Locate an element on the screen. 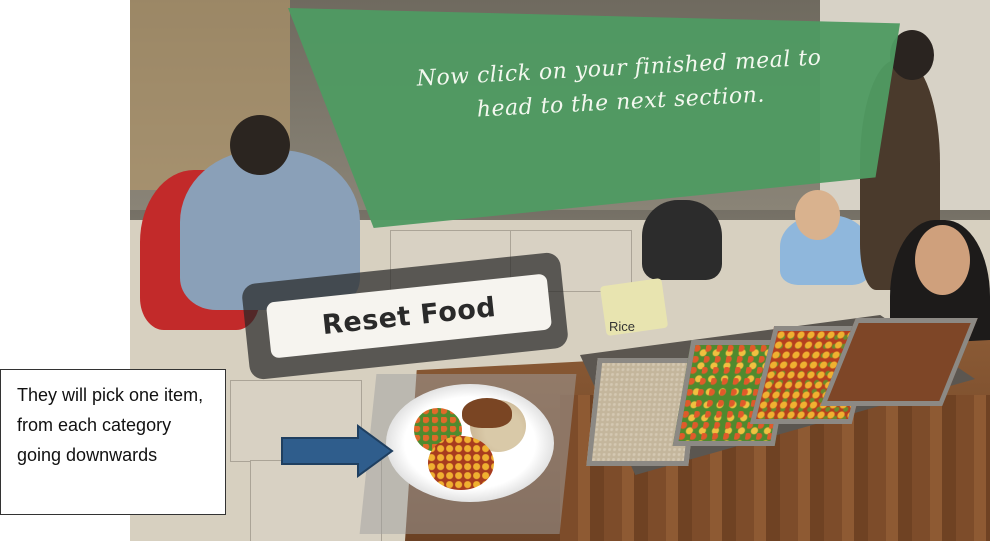  diner-right-head is located at coordinates (942, 260).